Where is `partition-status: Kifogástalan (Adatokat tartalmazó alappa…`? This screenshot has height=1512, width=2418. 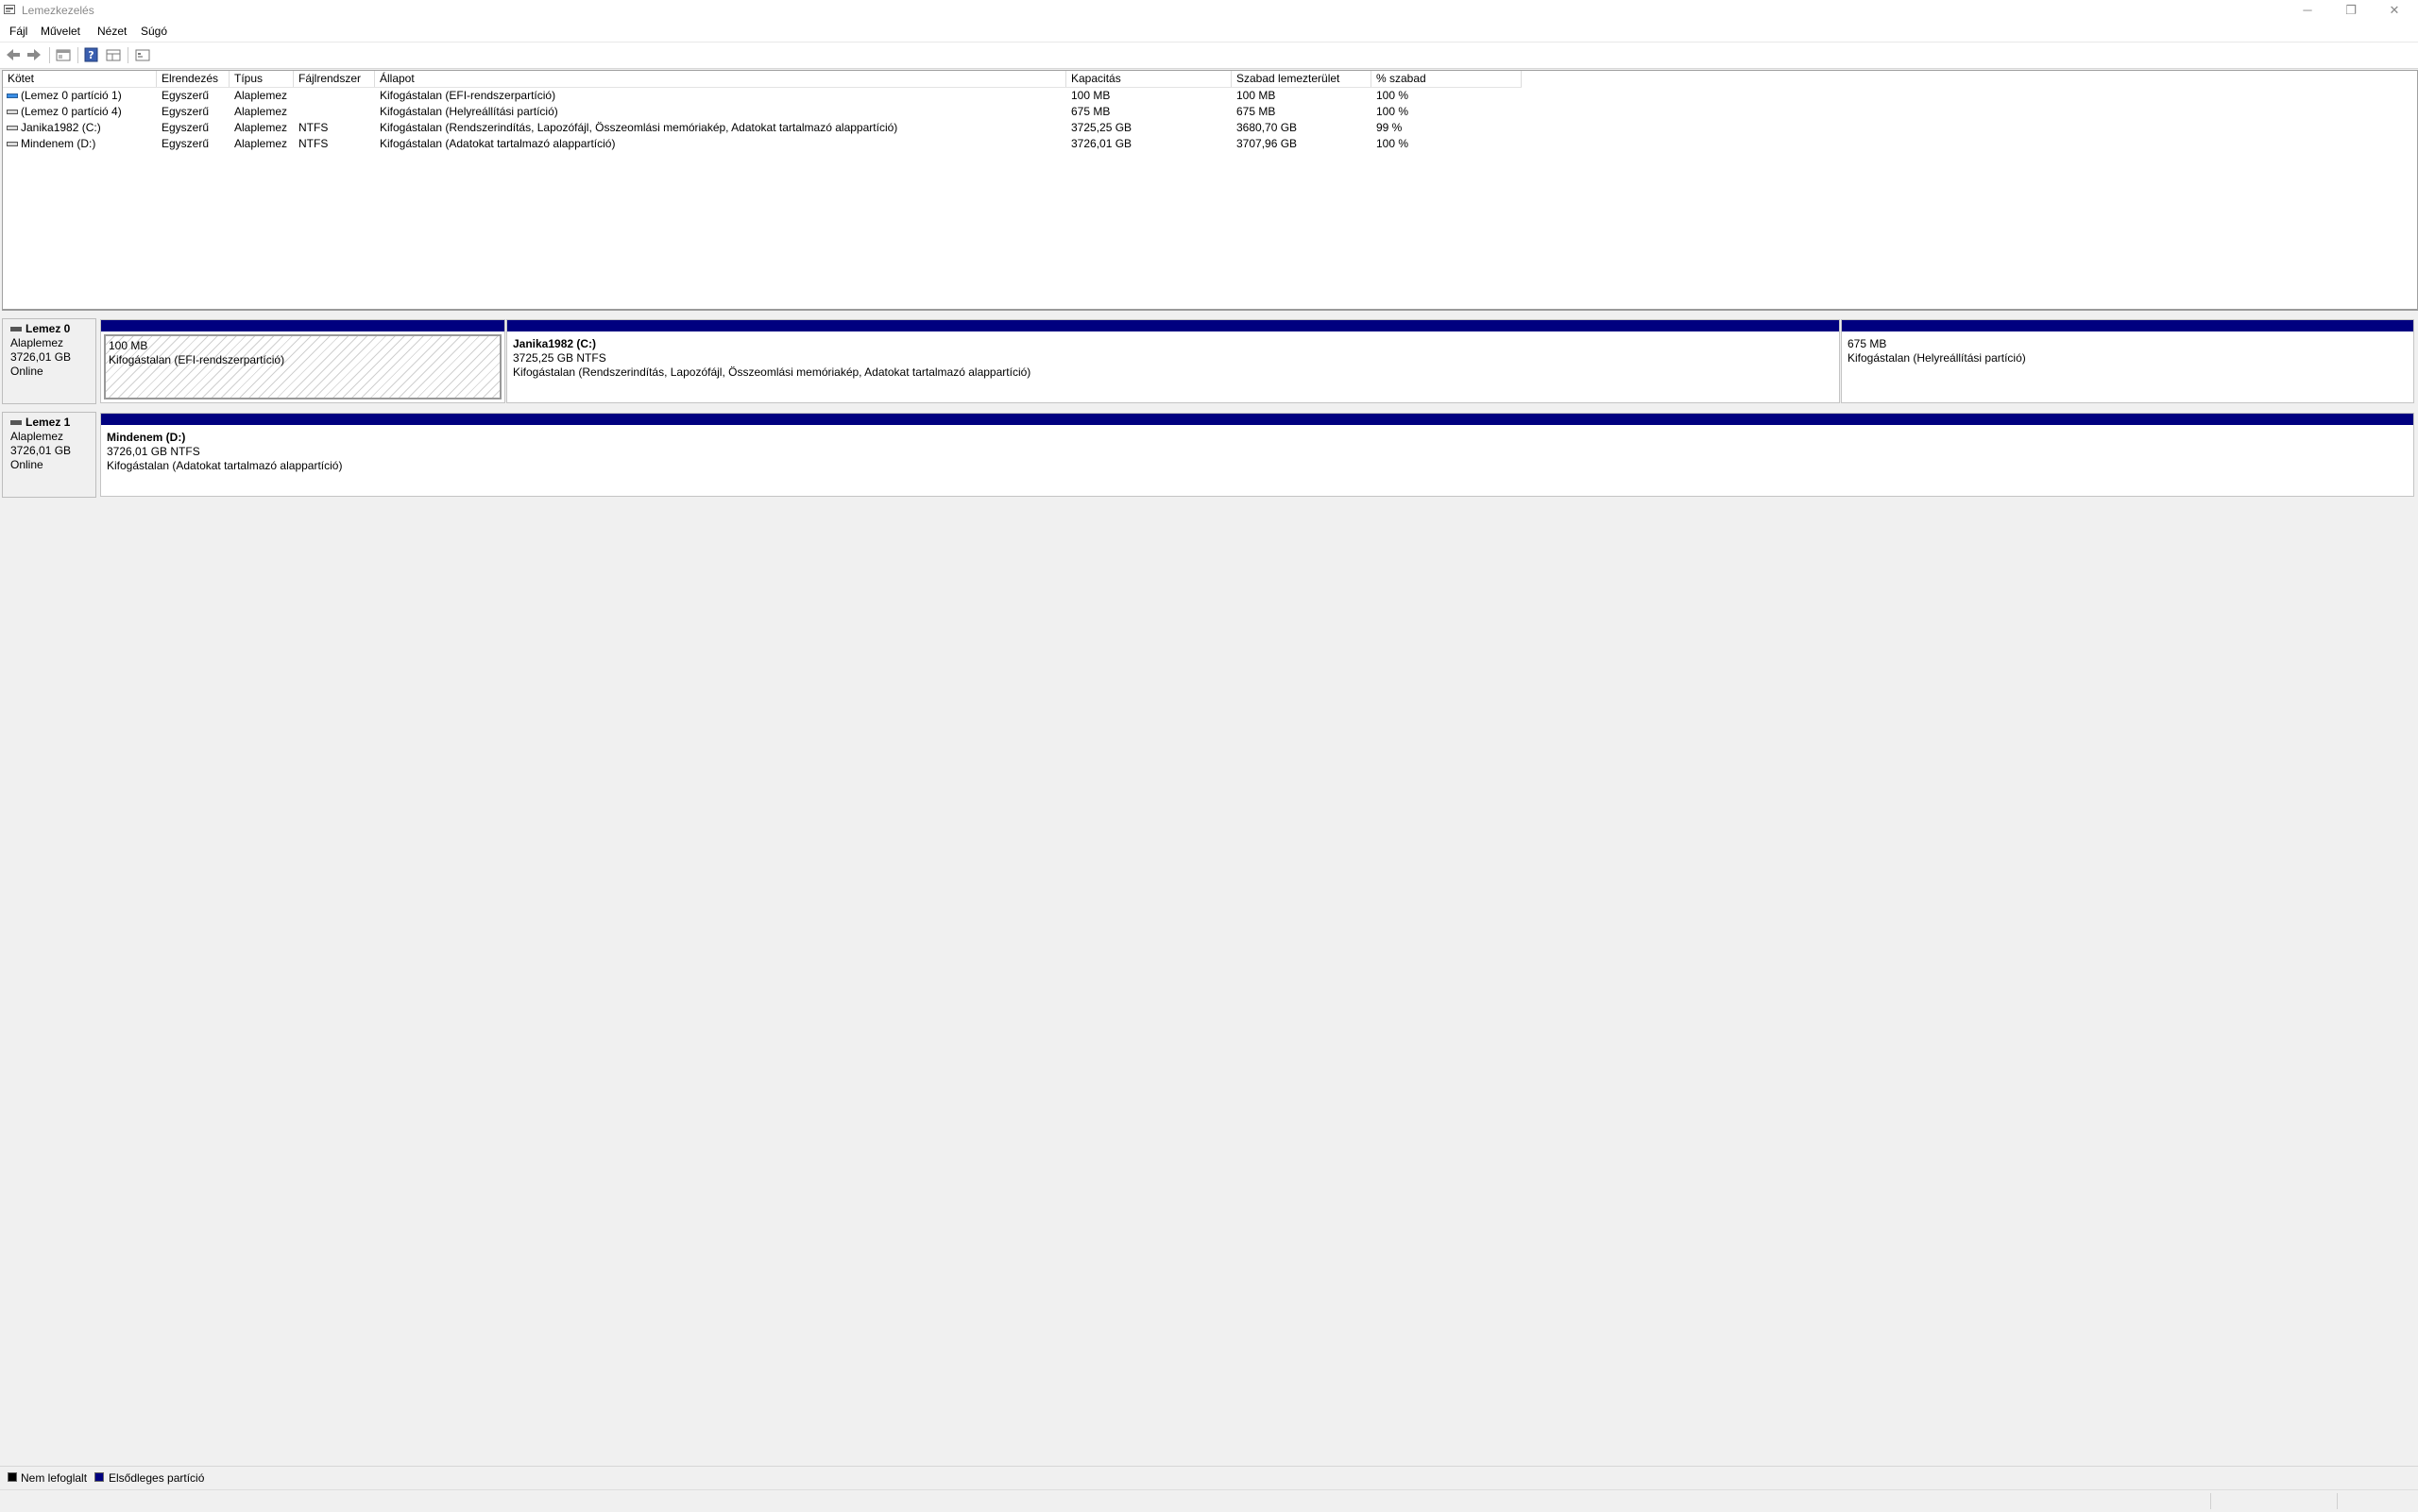
partition-status: Kifogástalan (Adatokat tartalmazó alappa… is located at coordinates (225, 465).